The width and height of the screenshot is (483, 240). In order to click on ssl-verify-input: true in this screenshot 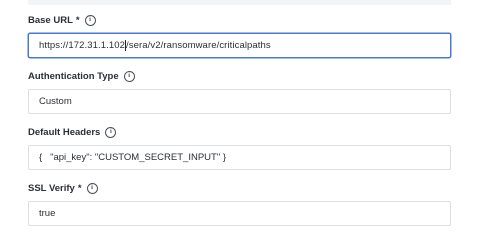, I will do `click(239, 213)`.